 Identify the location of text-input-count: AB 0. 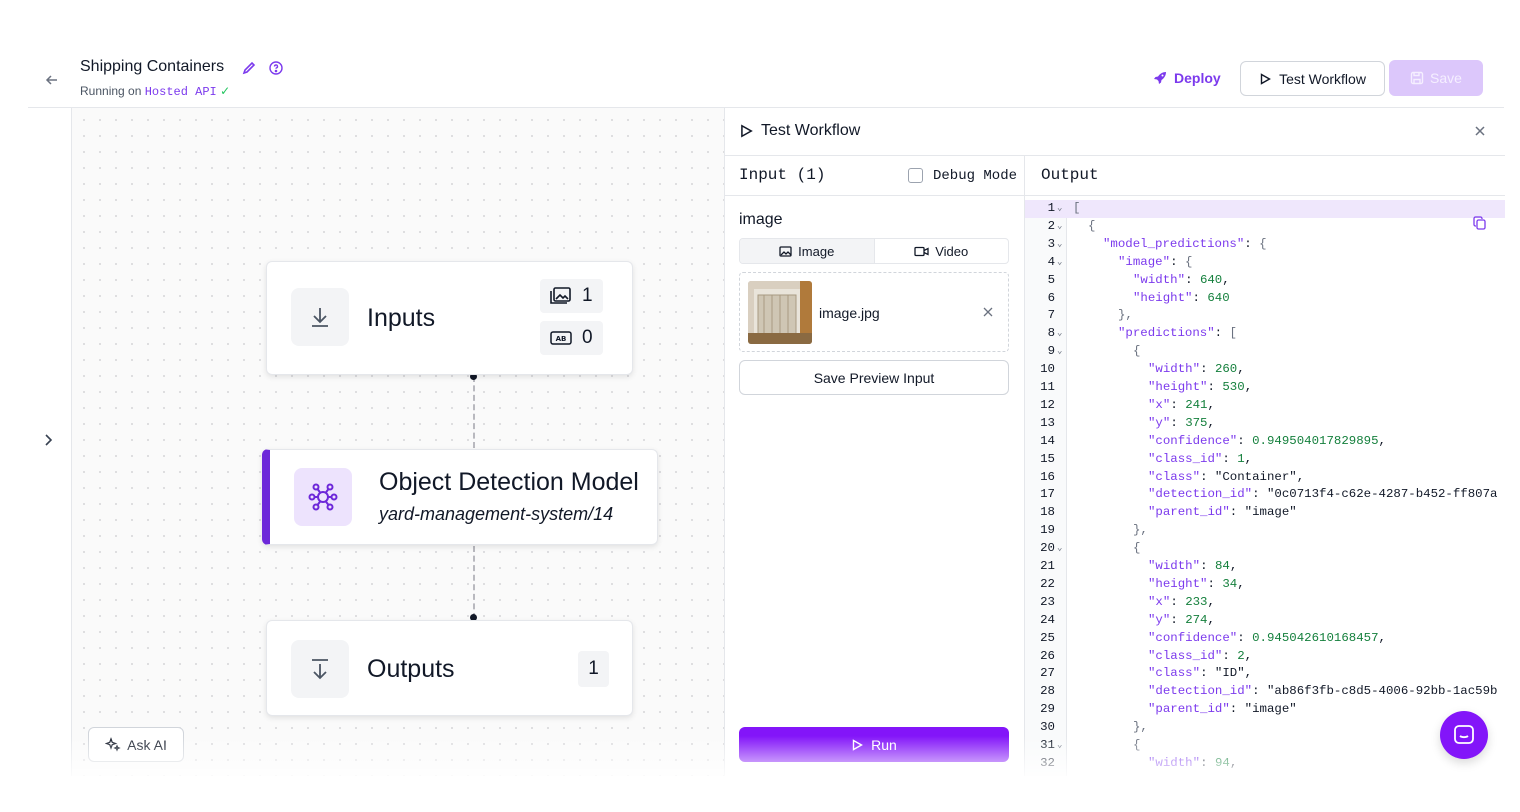
(571, 338).